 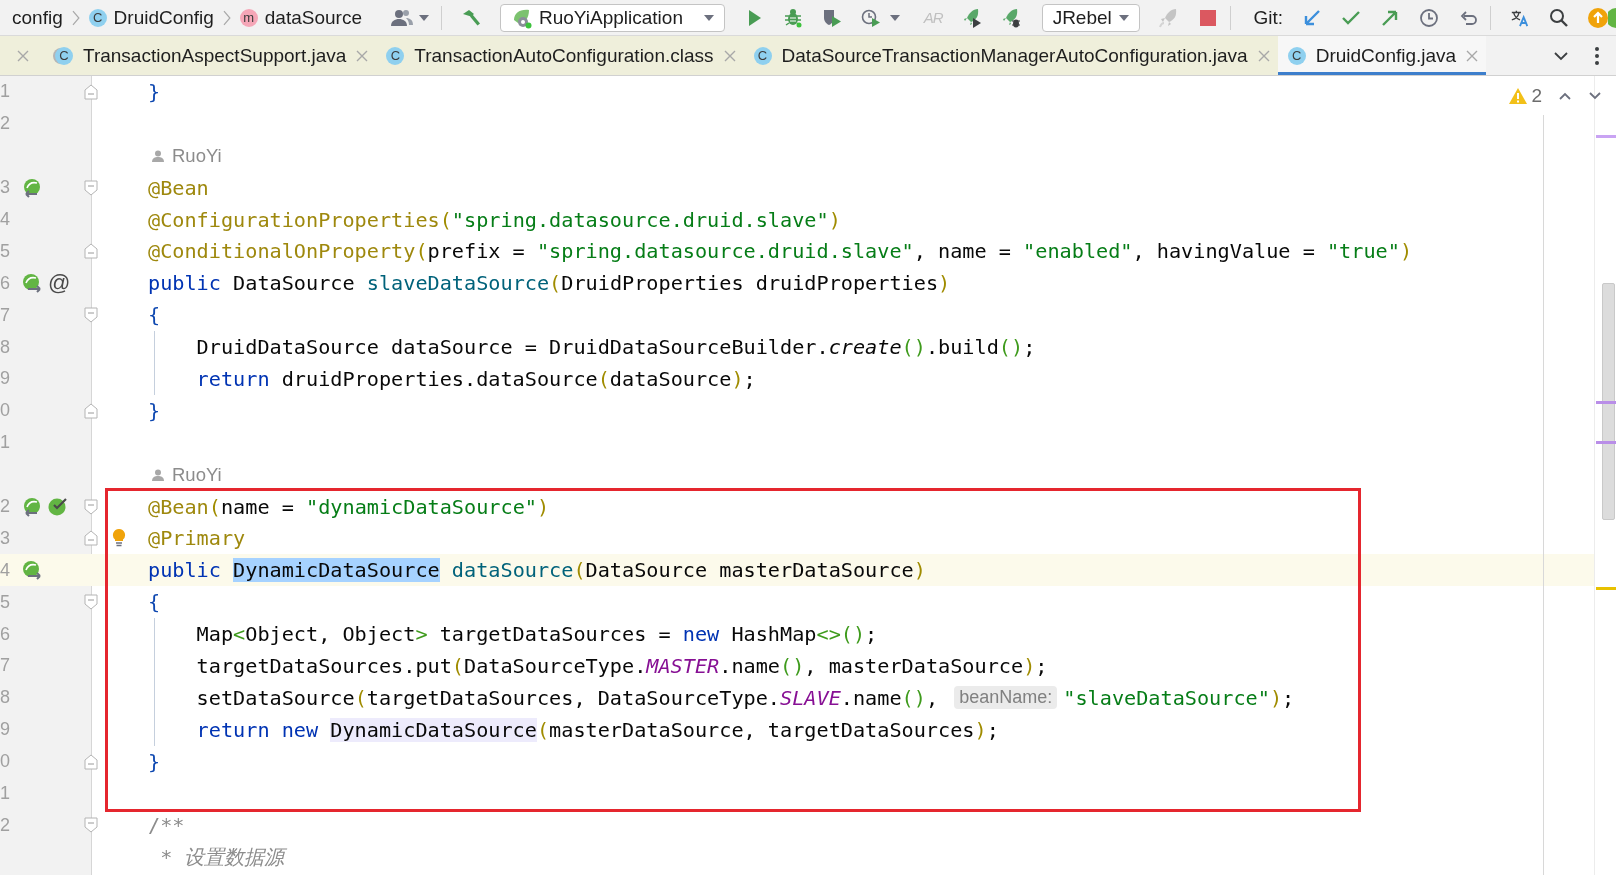 I want to click on search-icon, so click(x=1559, y=17).